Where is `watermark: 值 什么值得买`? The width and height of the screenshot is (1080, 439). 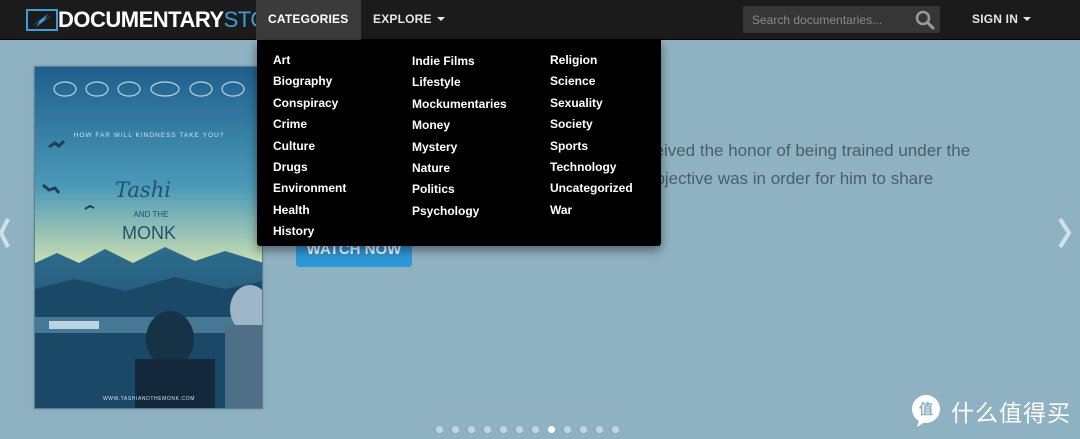
watermark: 值 什么值得买 is located at coordinates (990, 411).